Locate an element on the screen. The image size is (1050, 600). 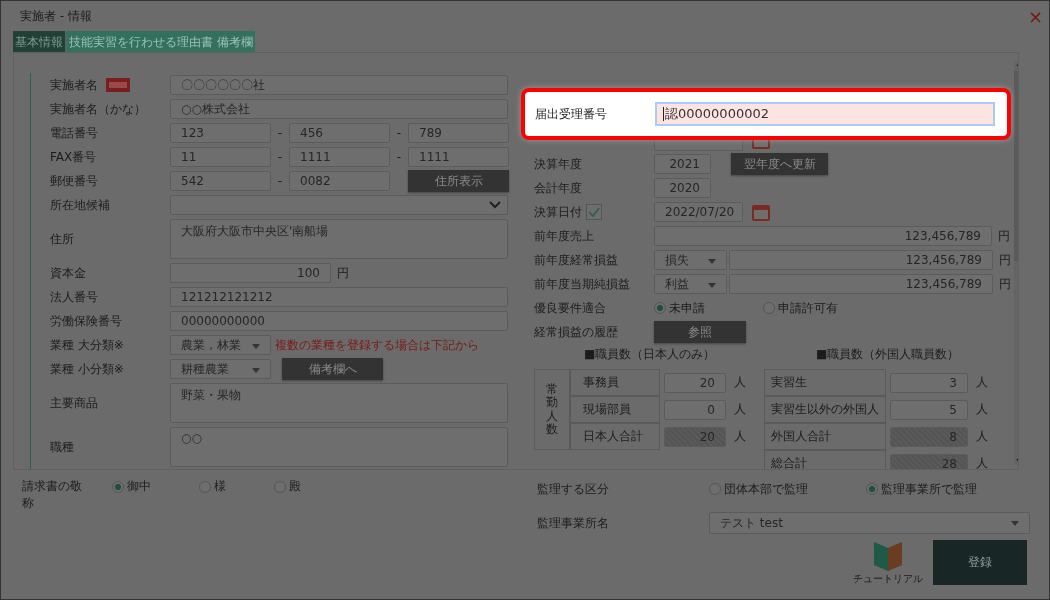
radio-option: 御中 is located at coordinates (131, 486).